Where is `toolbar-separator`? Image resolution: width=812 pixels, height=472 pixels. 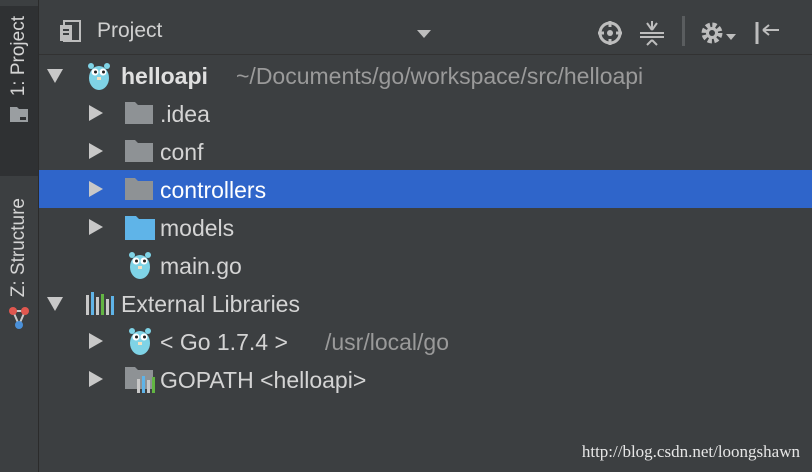 toolbar-separator is located at coordinates (683, 31).